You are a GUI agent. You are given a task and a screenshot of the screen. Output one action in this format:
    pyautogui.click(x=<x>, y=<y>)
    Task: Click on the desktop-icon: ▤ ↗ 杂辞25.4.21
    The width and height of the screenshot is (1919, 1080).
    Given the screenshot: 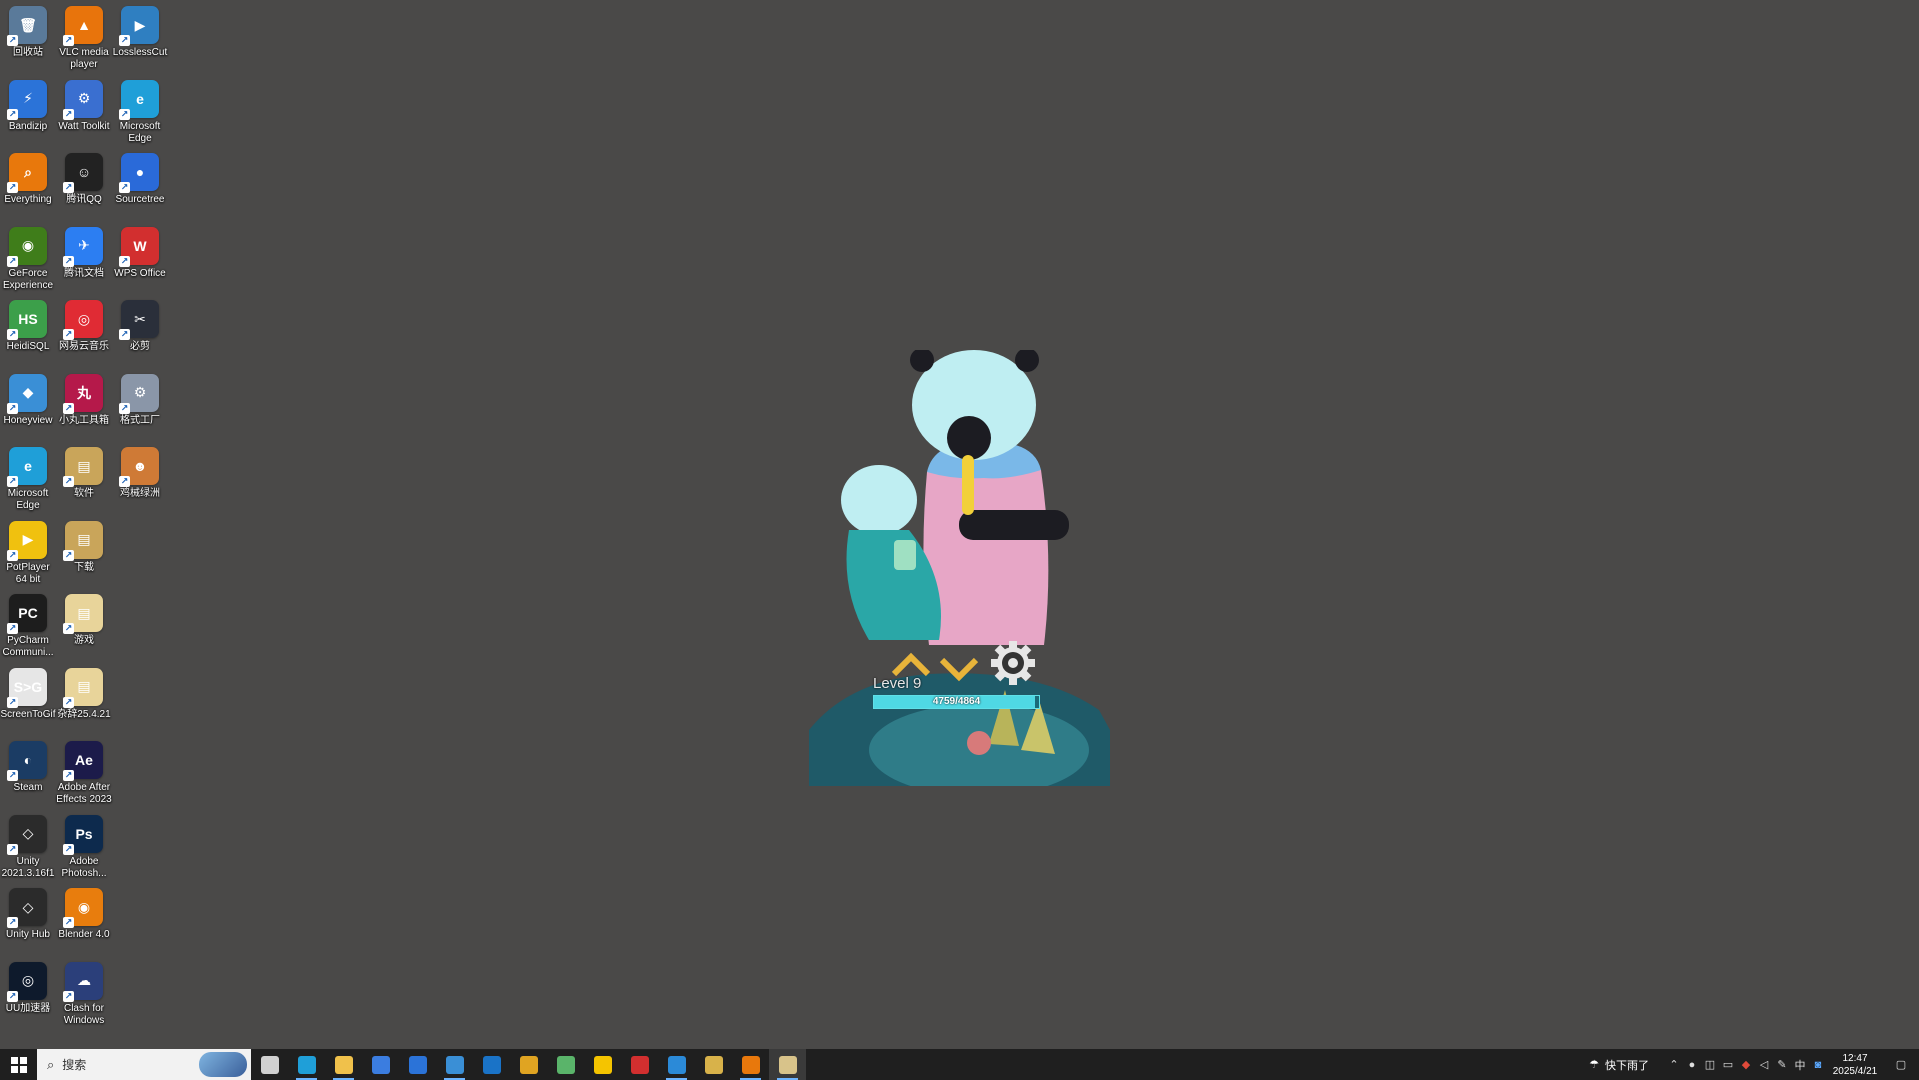 What is the action you would take?
    pyautogui.click(x=84, y=700)
    